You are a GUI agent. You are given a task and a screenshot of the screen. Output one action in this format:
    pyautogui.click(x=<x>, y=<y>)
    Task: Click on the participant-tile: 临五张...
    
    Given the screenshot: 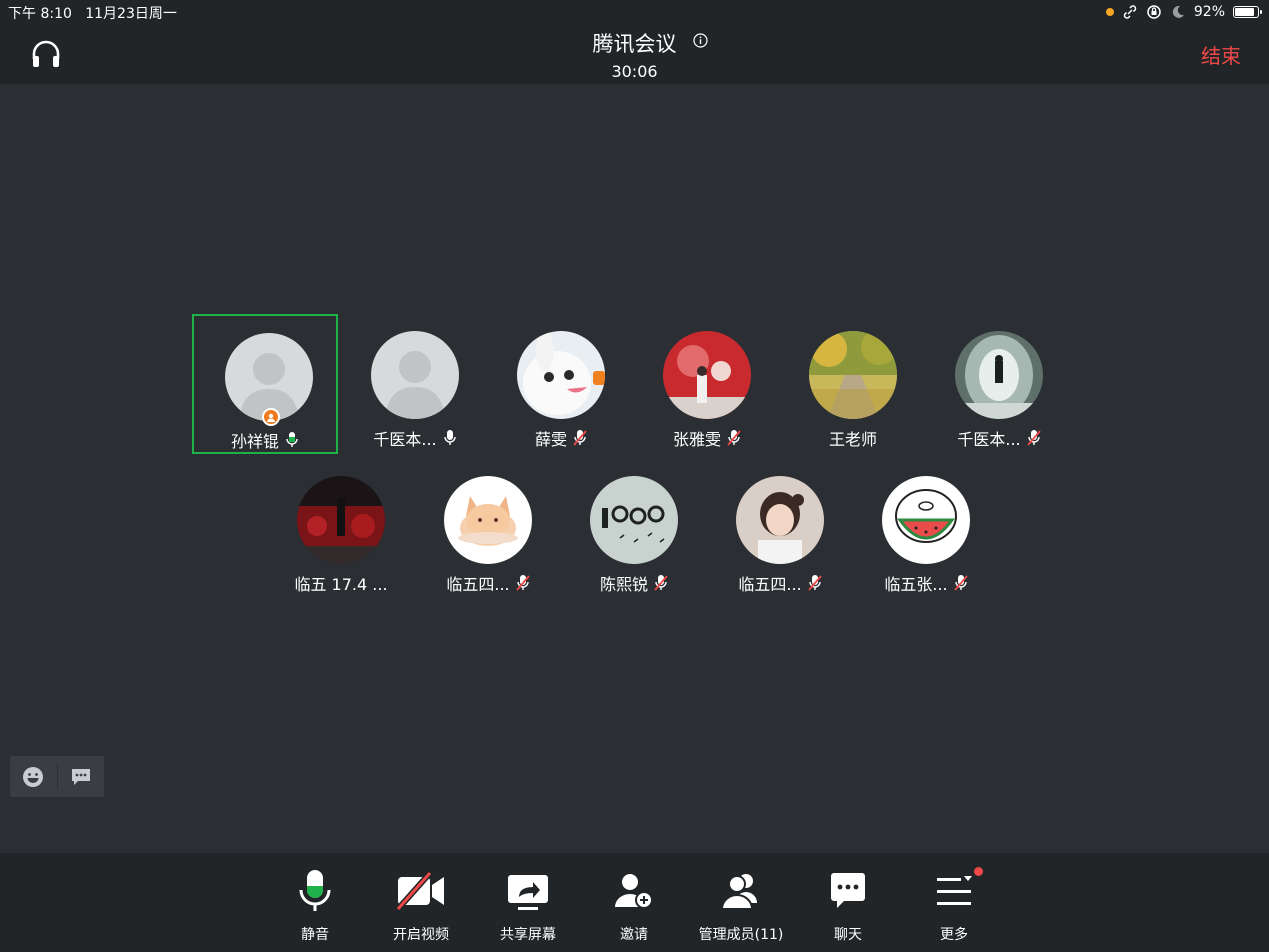 What is the action you would take?
    pyautogui.click(x=926, y=529)
    